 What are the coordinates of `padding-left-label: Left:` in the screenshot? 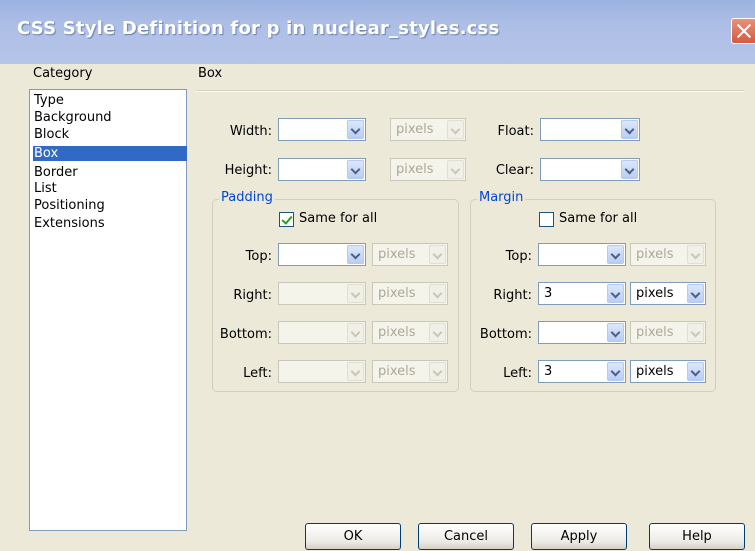 It's located at (257, 373).